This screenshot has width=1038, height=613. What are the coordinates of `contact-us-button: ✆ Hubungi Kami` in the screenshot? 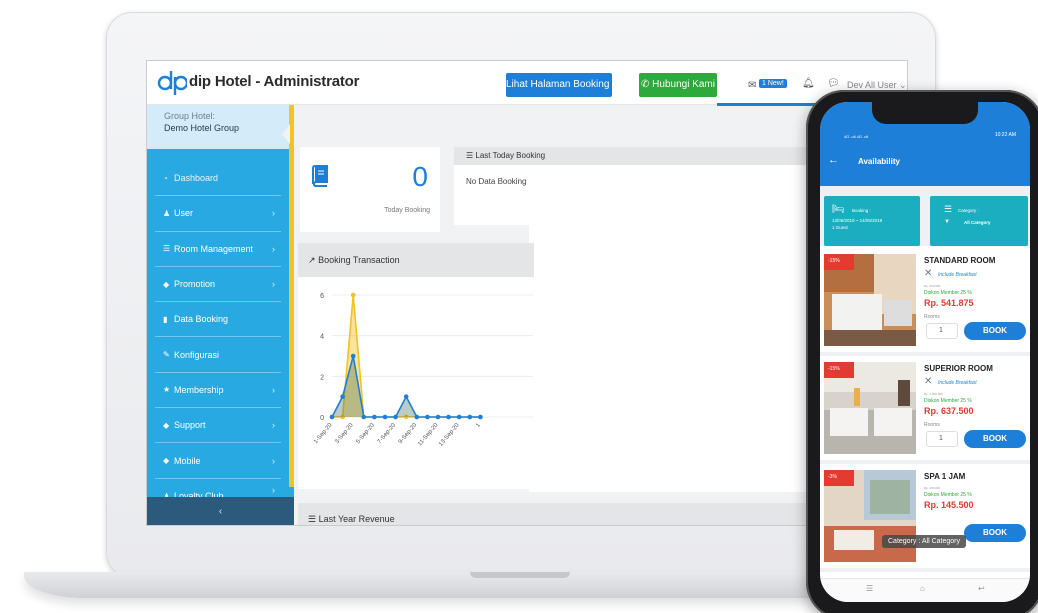 It's located at (678, 85).